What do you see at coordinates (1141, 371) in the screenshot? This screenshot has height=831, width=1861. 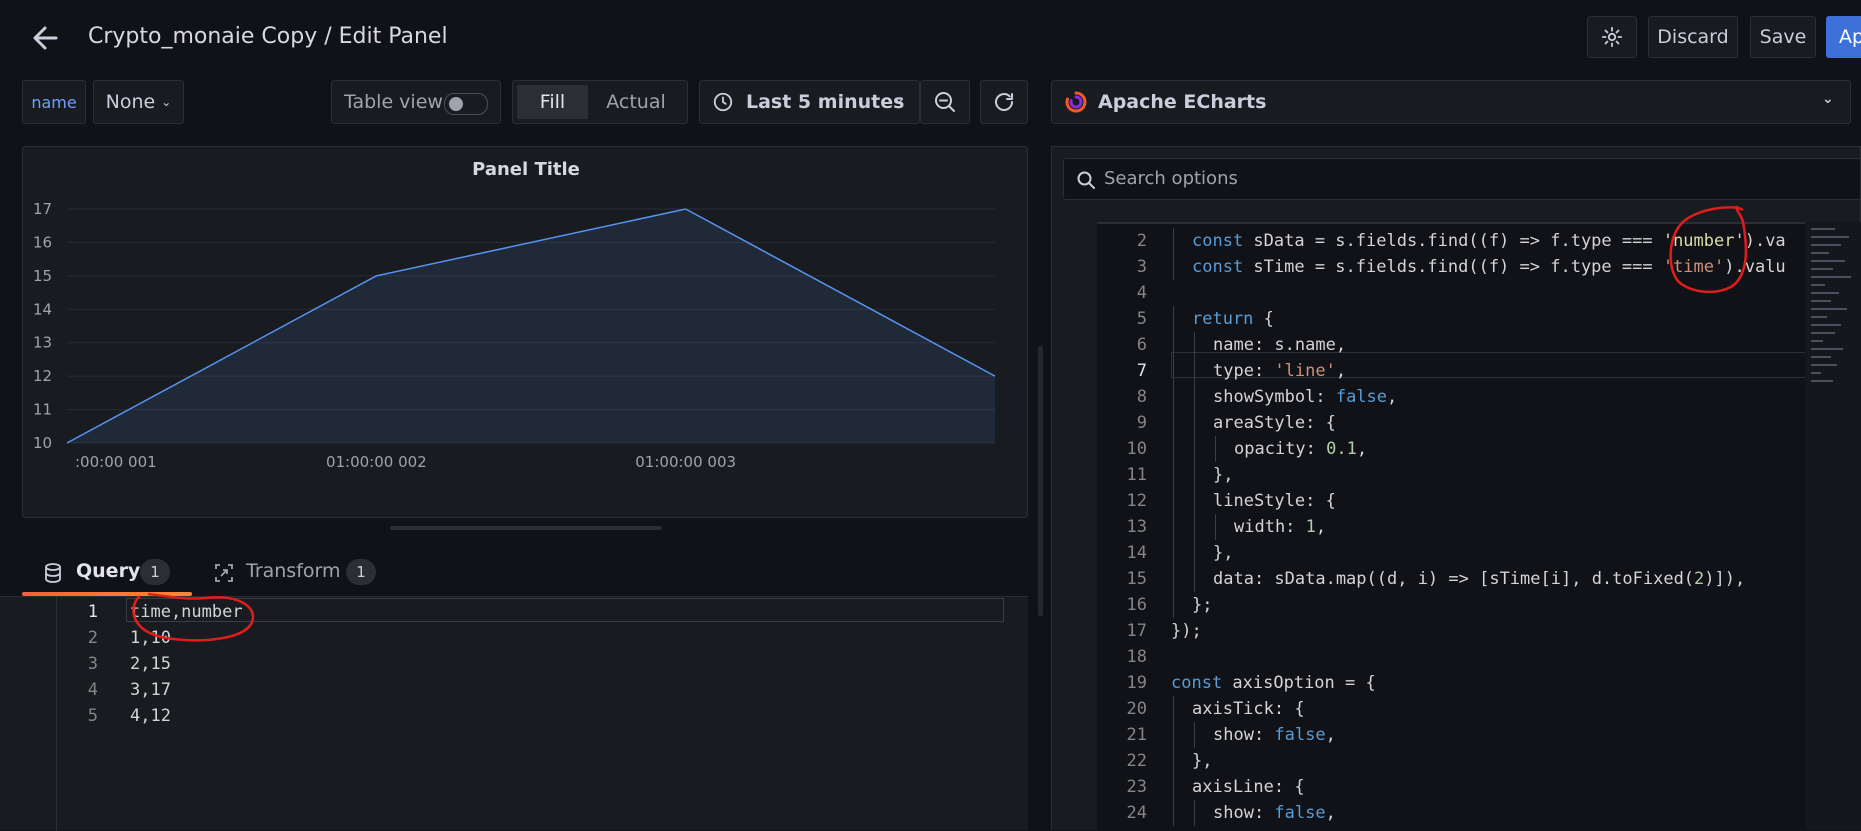 I see `line-number: 7` at bounding box center [1141, 371].